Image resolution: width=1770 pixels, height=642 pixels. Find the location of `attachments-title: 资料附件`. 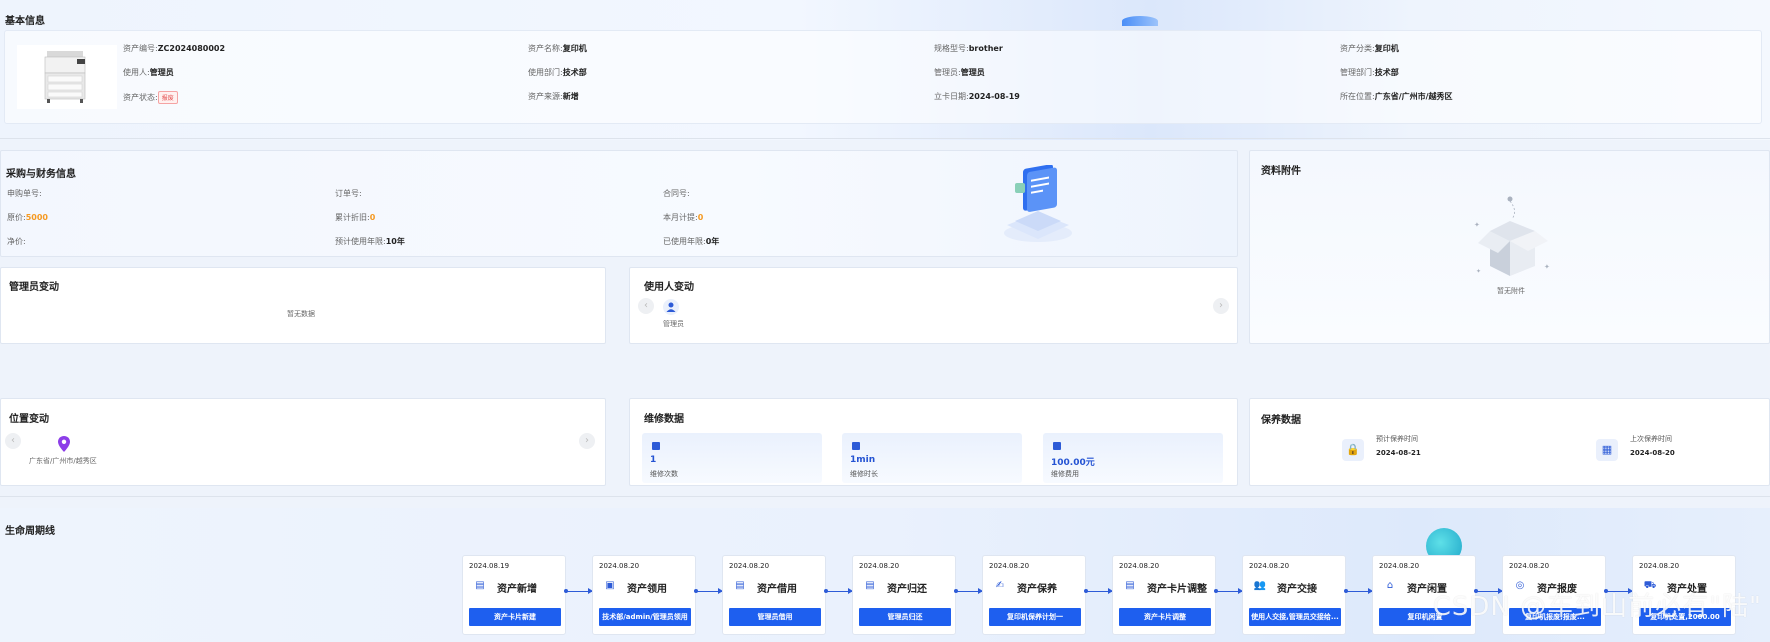

attachments-title: 资料附件 is located at coordinates (1281, 171).